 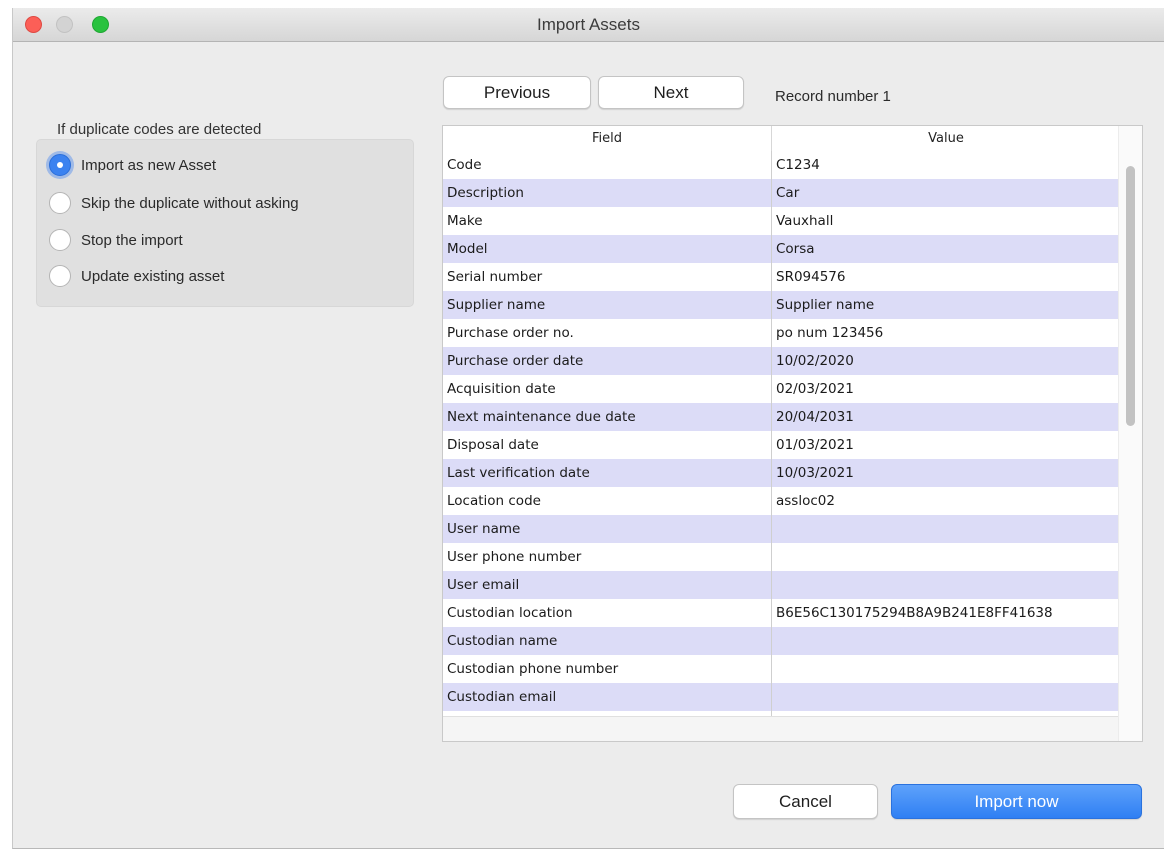 I want to click on value-cell: assloc02, so click(x=805, y=501).